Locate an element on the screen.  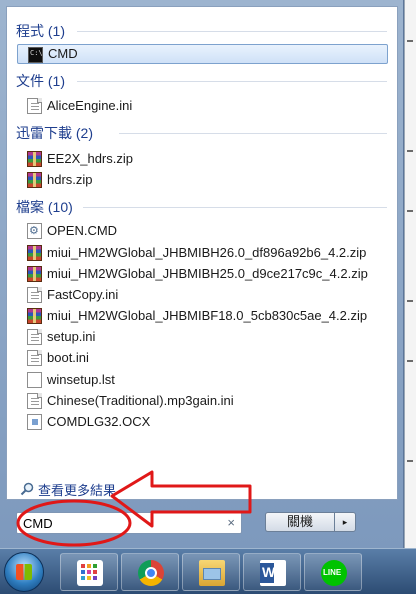
taskbar is located at coordinates (208, 571).